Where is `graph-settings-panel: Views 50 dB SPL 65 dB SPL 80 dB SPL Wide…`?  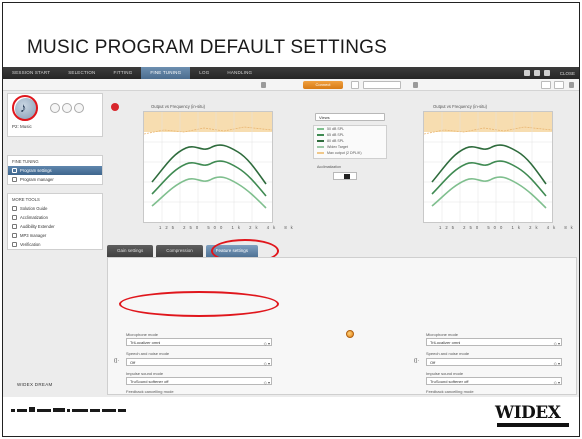
graph-settings-panel: Views 50 dB SPL 65 dB SPL 80 dB SPL Wide… is located at coordinates (346, 151).